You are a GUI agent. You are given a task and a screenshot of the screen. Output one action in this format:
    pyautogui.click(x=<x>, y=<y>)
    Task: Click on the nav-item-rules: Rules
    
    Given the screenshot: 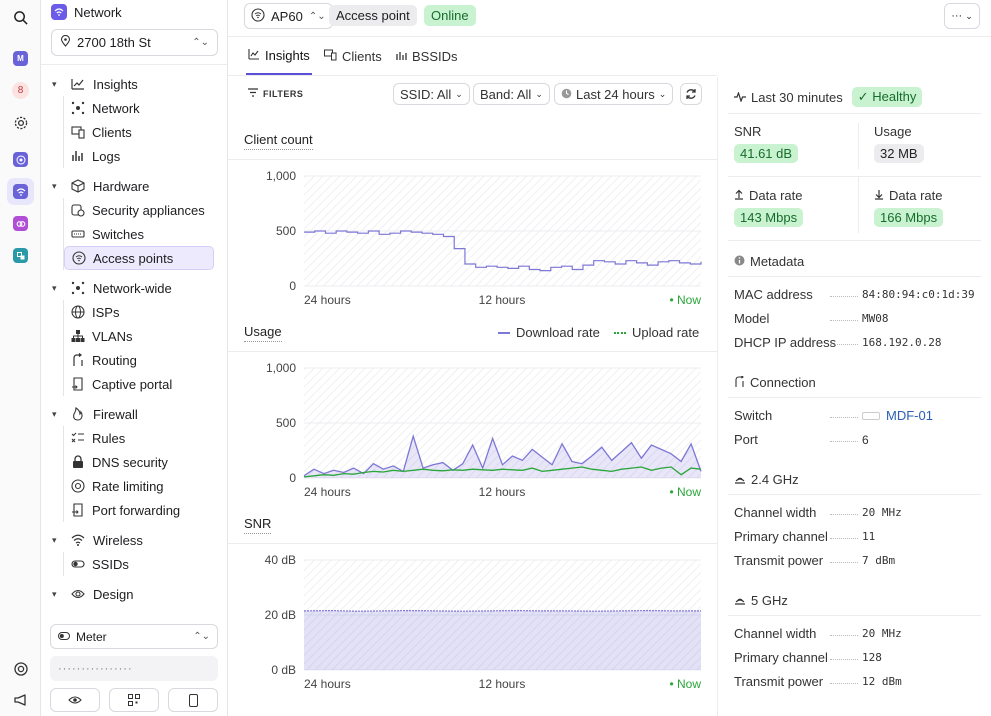 What is the action you would take?
    pyautogui.click(x=139, y=438)
    